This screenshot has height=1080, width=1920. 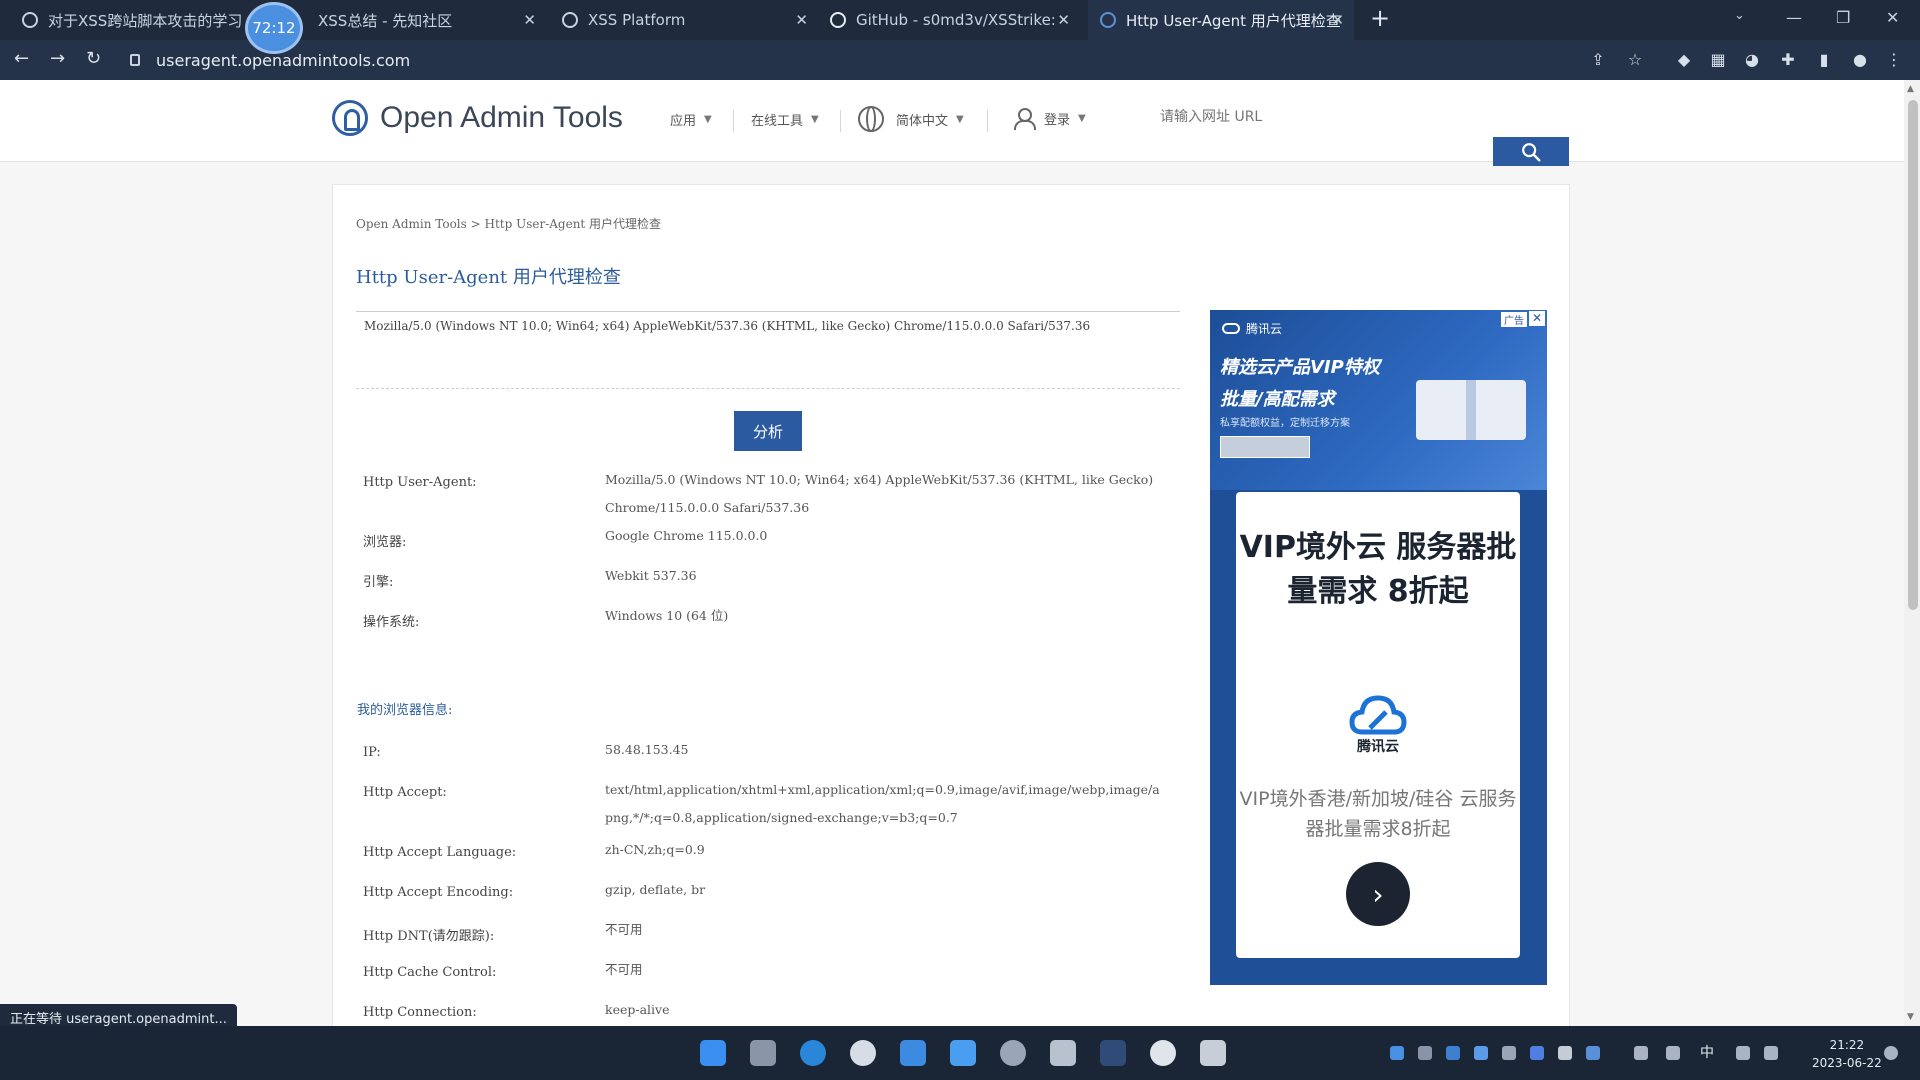 What do you see at coordinates (1892, 17) in the screenshot?
I see `close-window-icon: ✕` at bounding box center [1892, 17].